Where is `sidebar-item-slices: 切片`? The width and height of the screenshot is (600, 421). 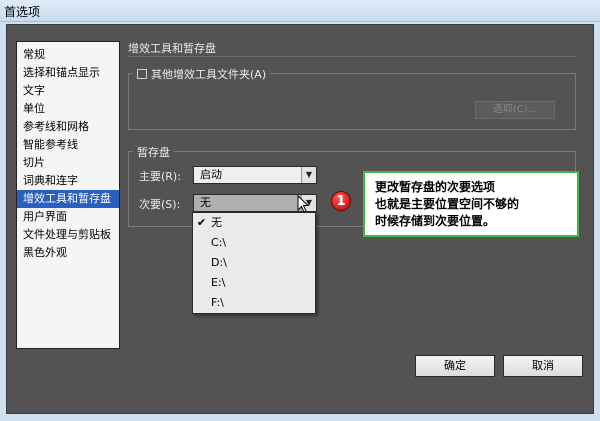 sidebar-item-slices: 切片 is located at coordinates (68, 163).